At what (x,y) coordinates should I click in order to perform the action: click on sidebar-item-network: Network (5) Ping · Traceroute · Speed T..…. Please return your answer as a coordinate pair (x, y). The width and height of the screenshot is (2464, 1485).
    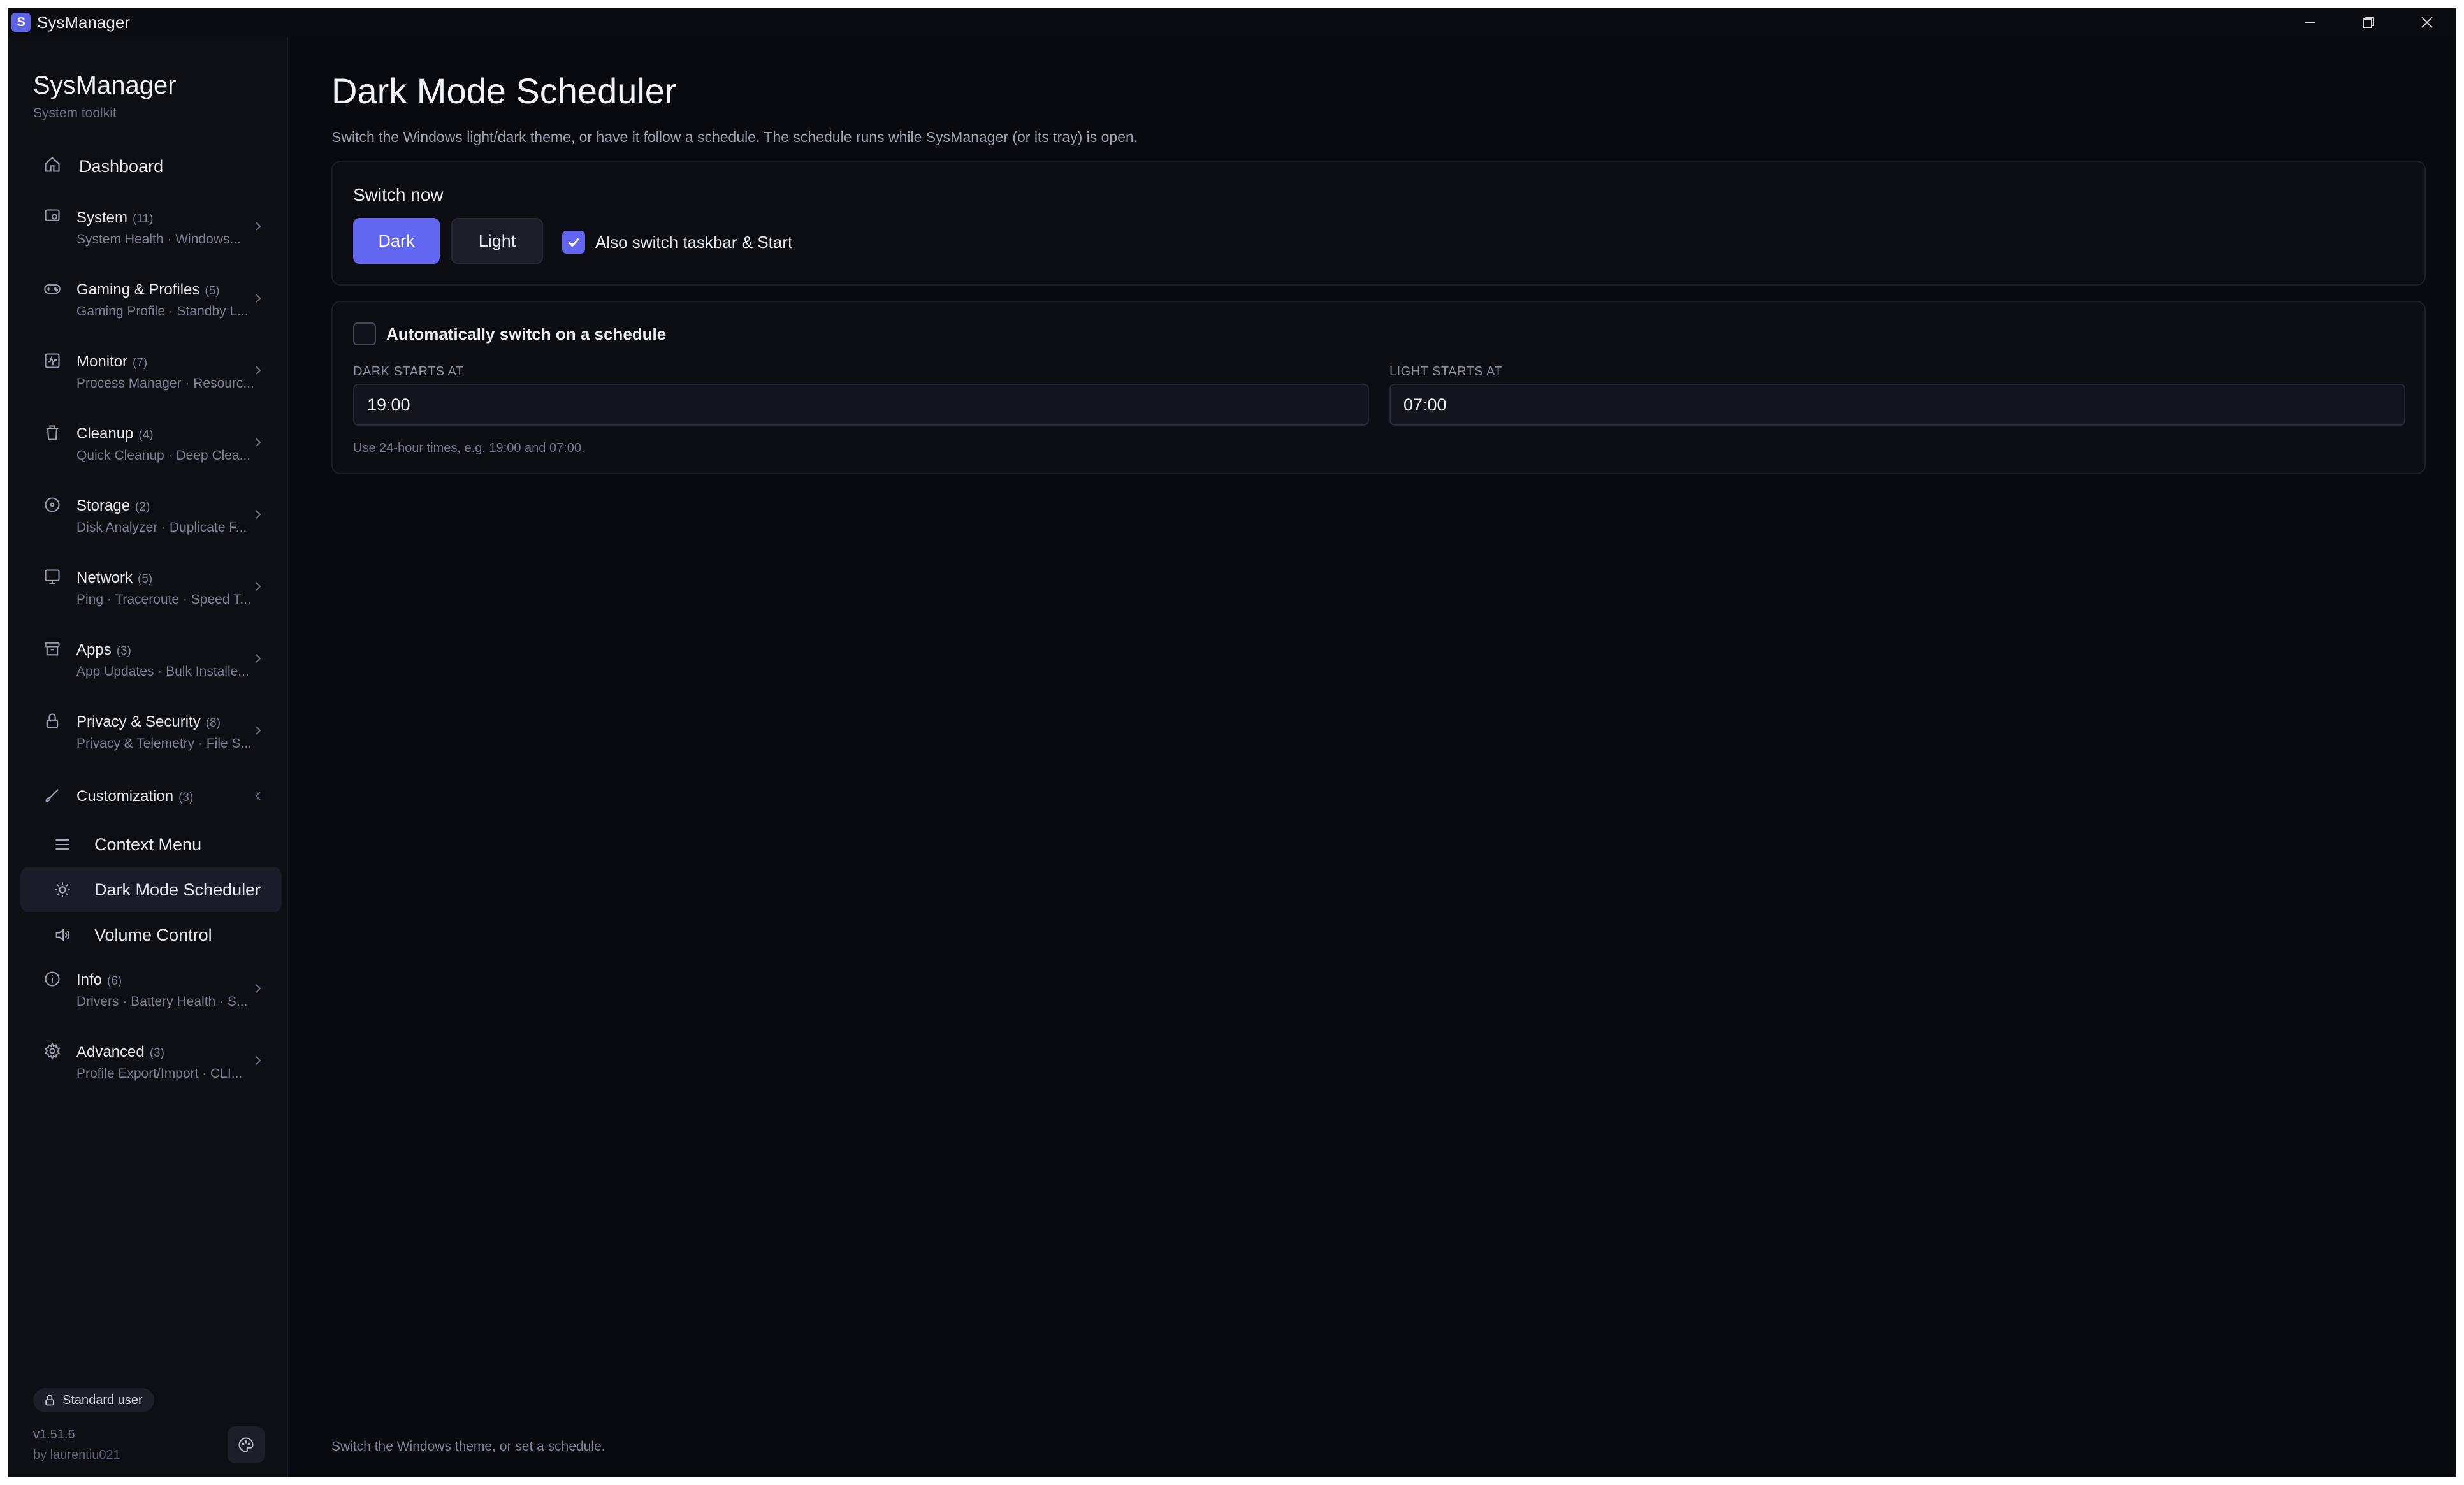
    Looking at the image, I should click on (147, 590).